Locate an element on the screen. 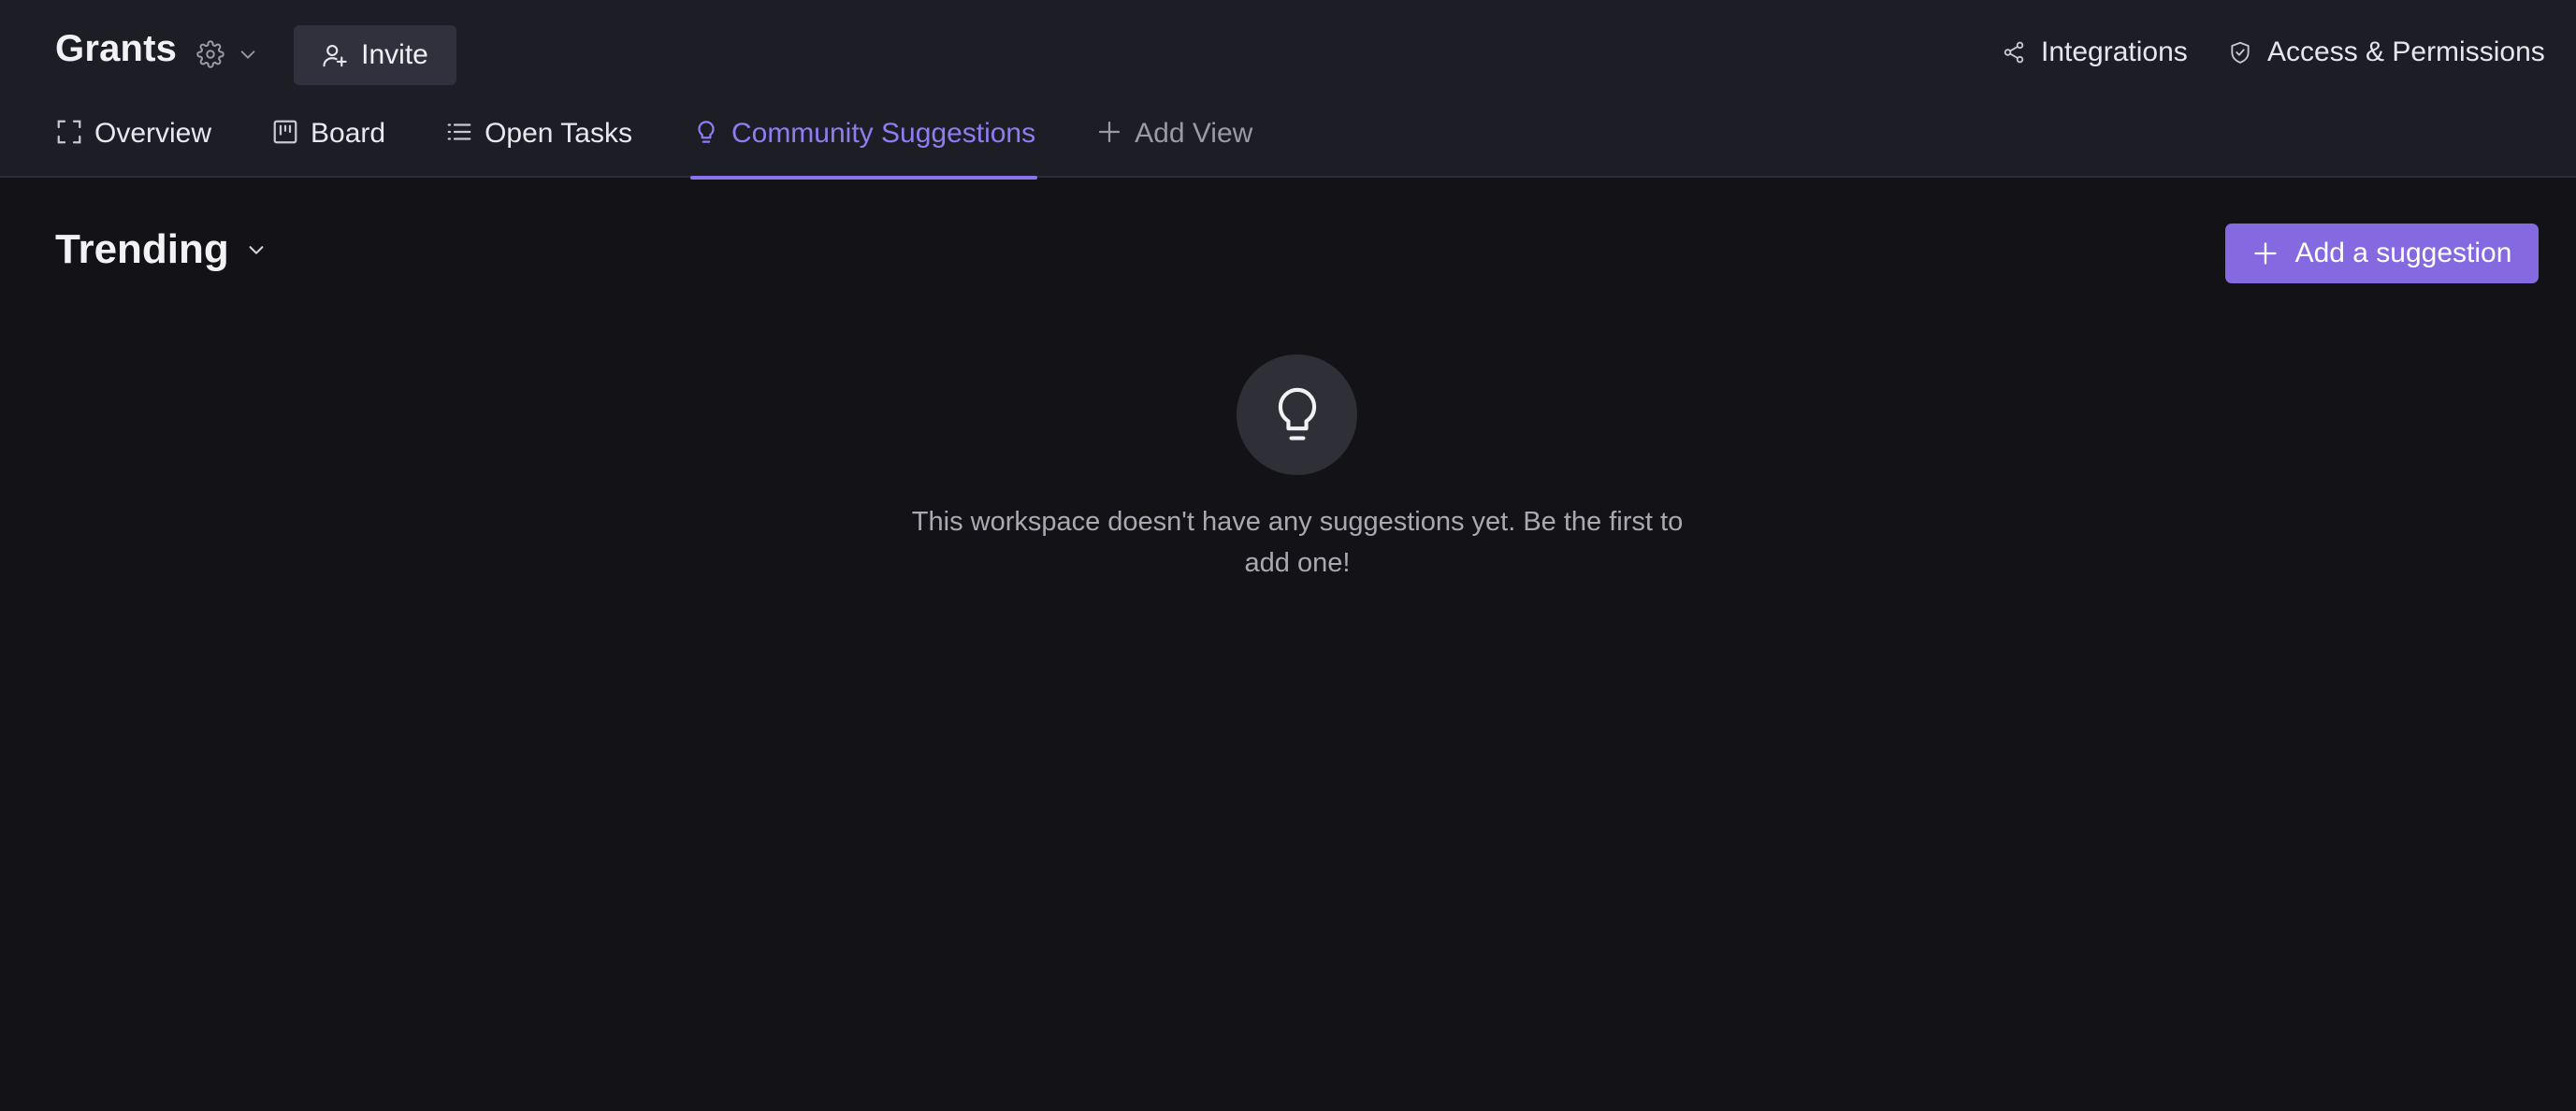  empty-state-badge is located at coordinates (1297, 415).